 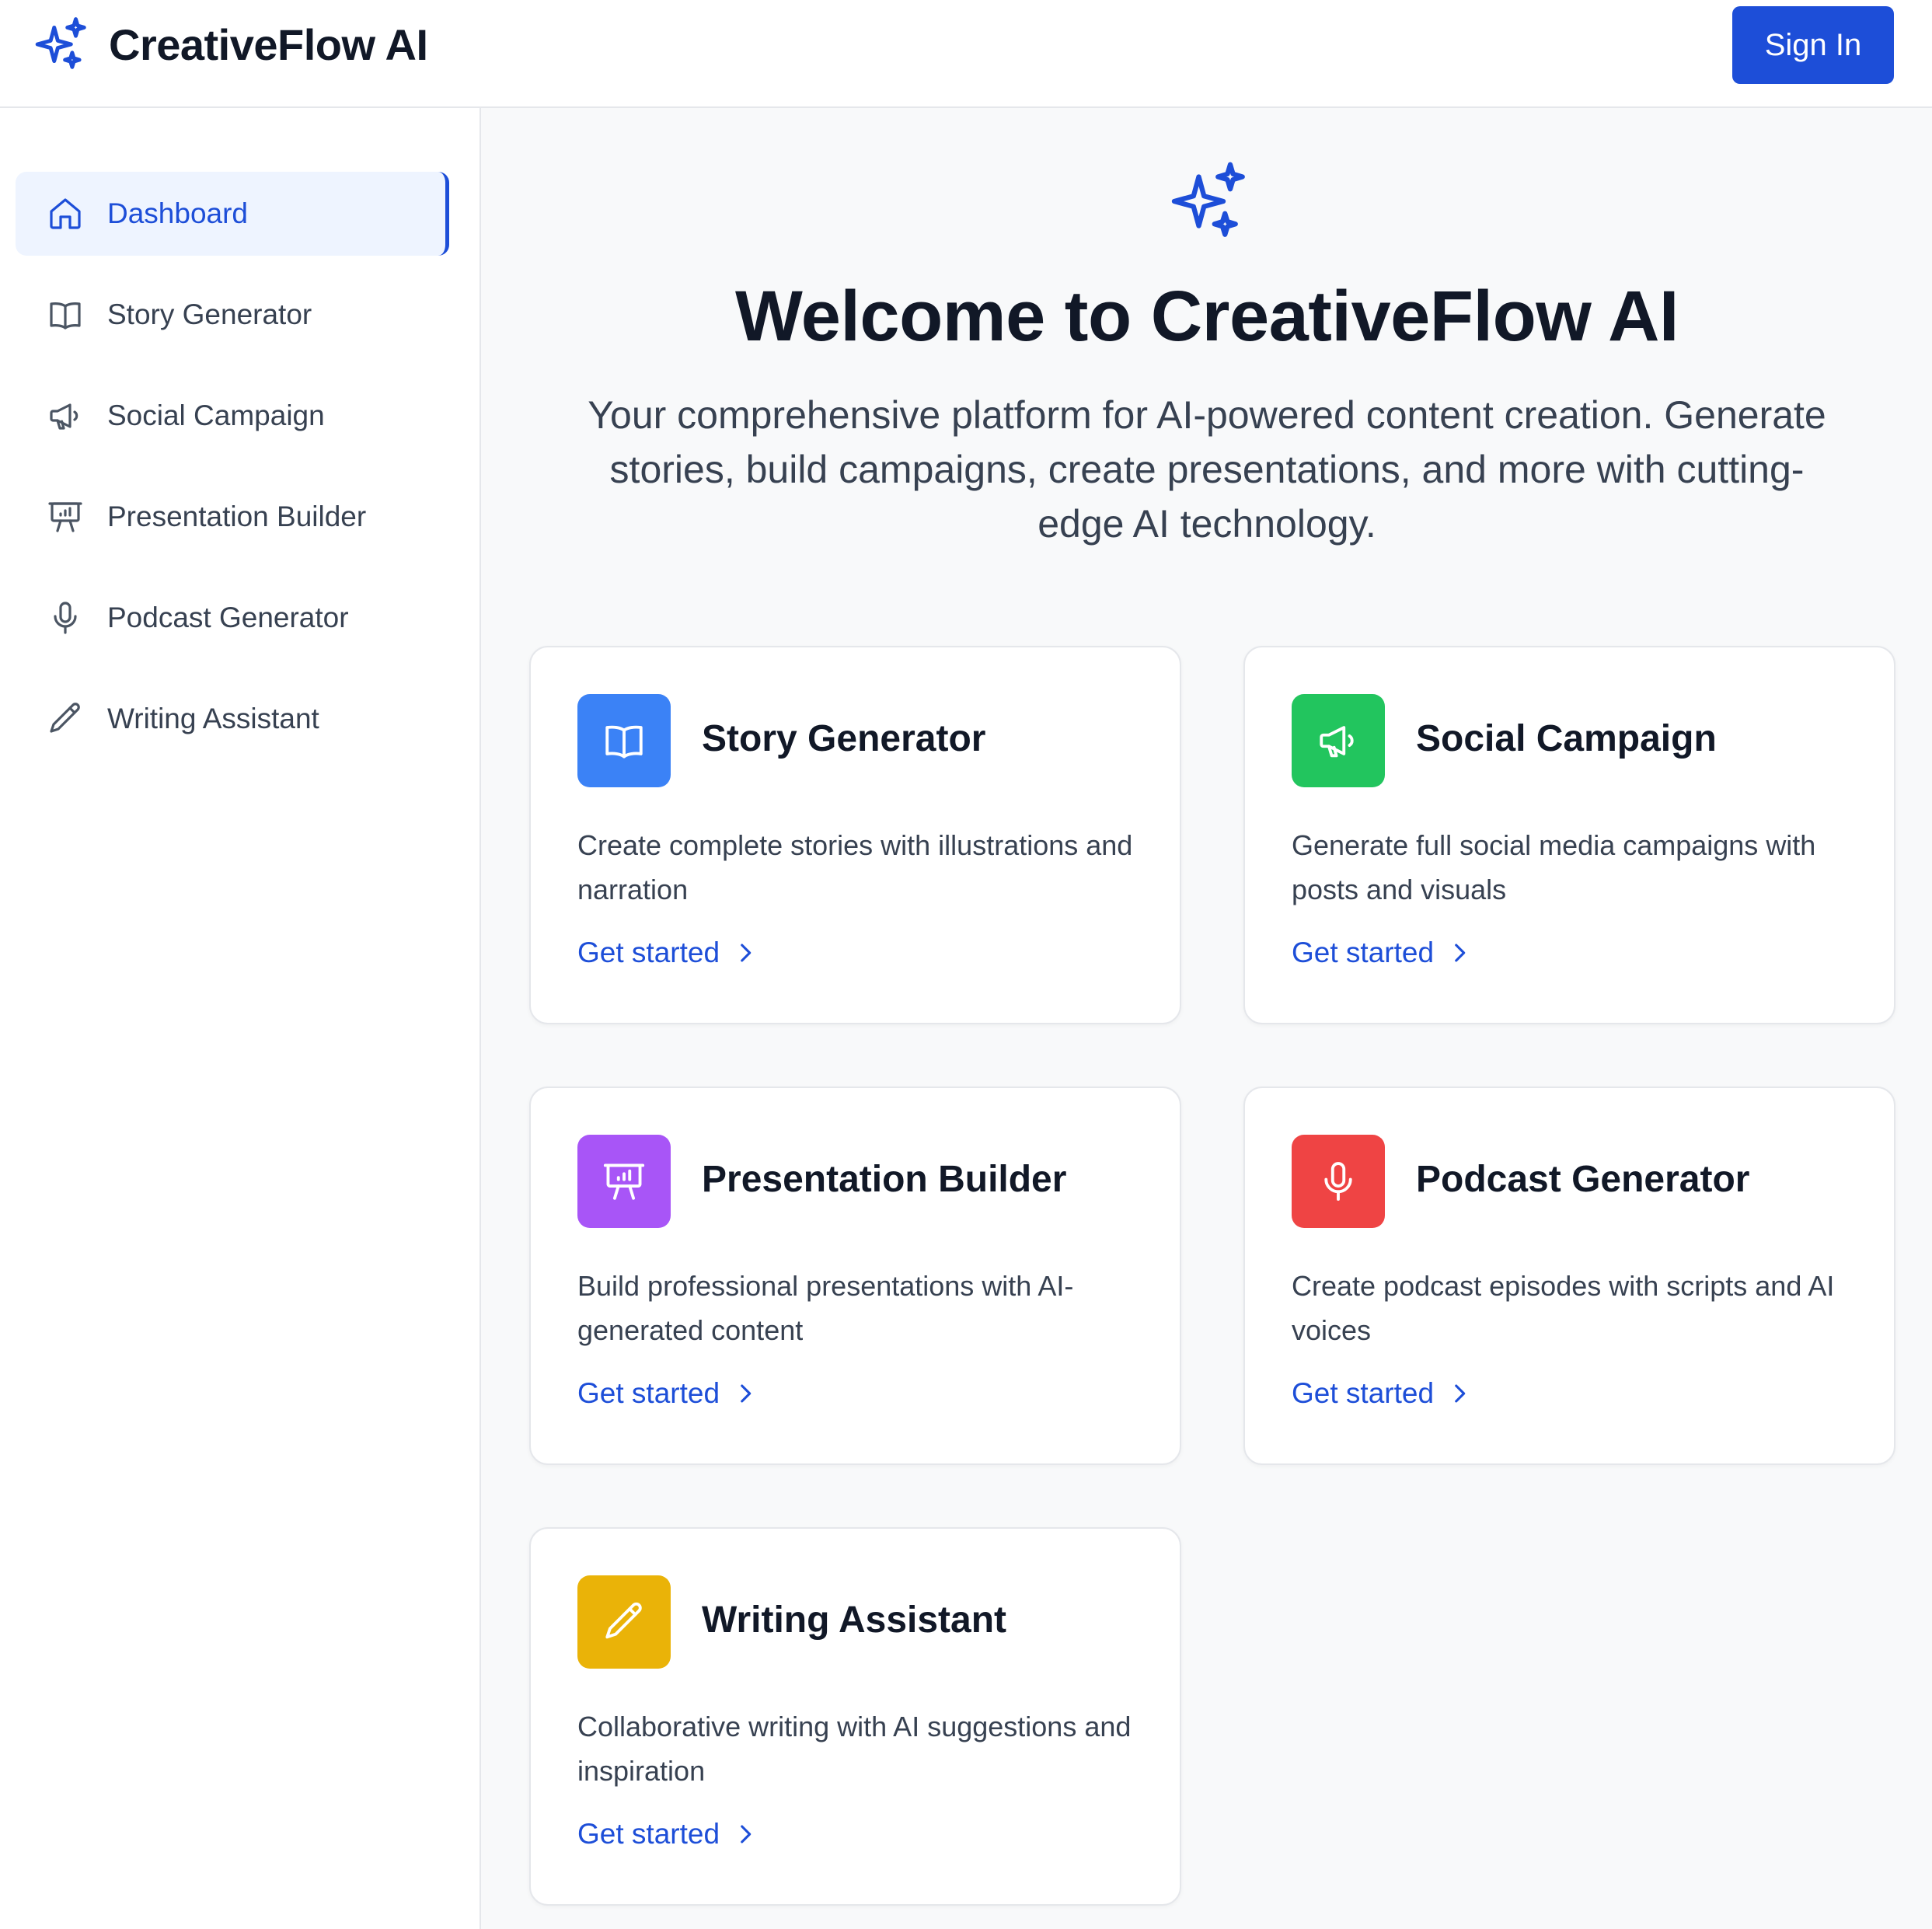 I want to click on top-header: CreativeFlow AI Sign In, so click(x=966, y=54).